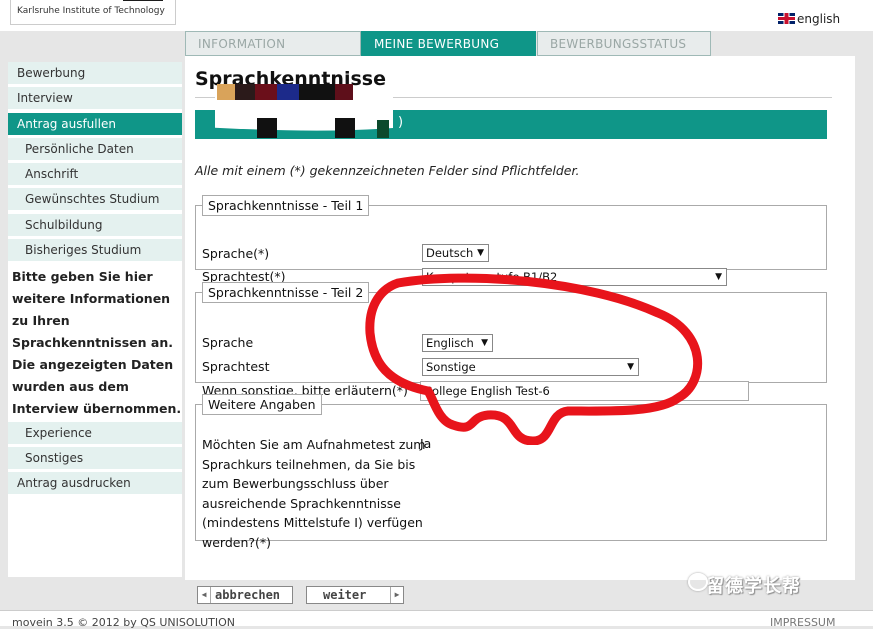 Image resolution: width=873 pixels, height=629 pixels. I want to click on select-value: Deutsch, so click(450, 253).